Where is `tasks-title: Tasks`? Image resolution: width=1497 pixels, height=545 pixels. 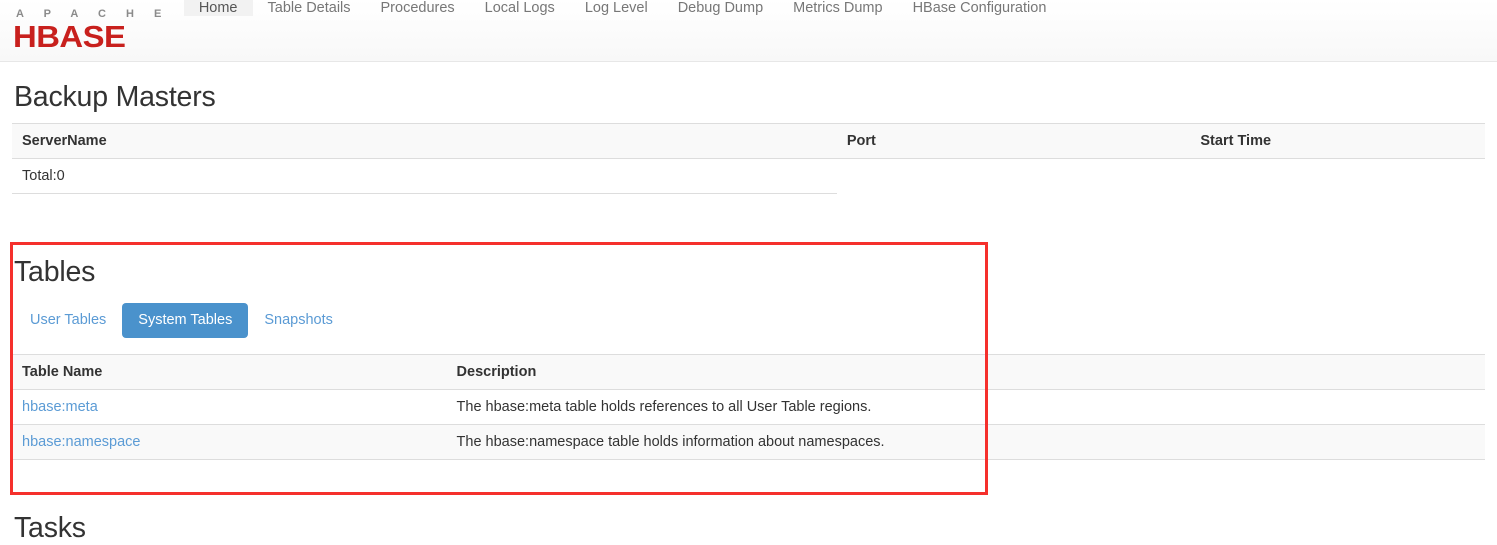
tasks-title: Tasks is located at coordinates (50, 528).